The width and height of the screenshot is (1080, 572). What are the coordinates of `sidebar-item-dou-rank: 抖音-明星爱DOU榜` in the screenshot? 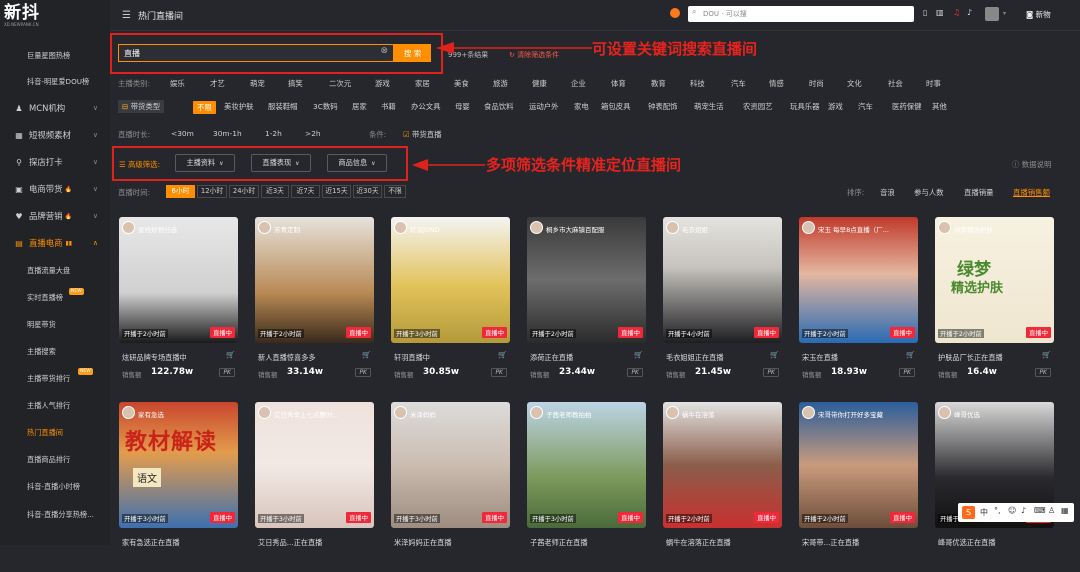 It's located at (58, 82).